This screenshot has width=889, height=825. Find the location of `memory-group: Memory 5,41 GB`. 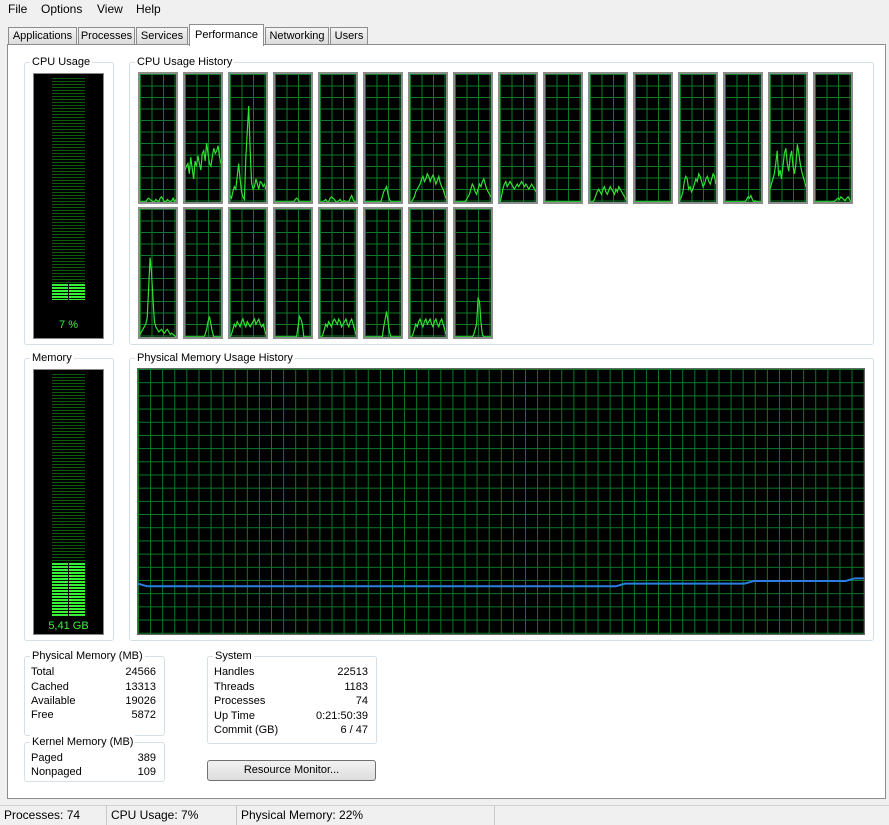

memory-group: Memory 5,41 GB is located at coordinates (69, 496).